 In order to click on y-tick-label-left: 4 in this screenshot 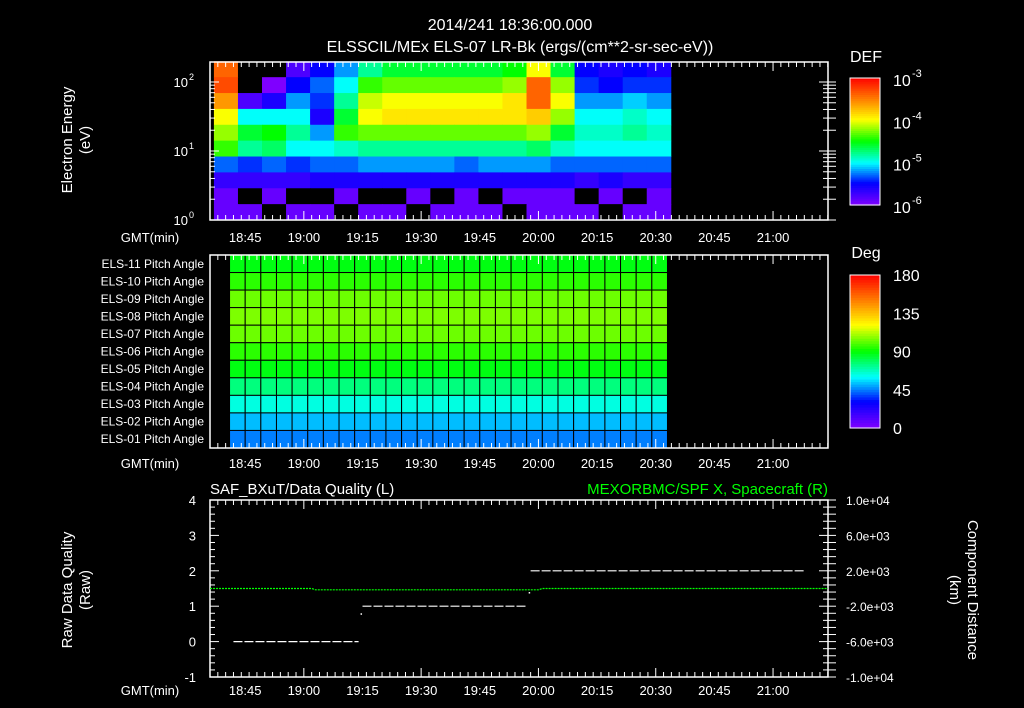, I will do `click(192, 500)`.